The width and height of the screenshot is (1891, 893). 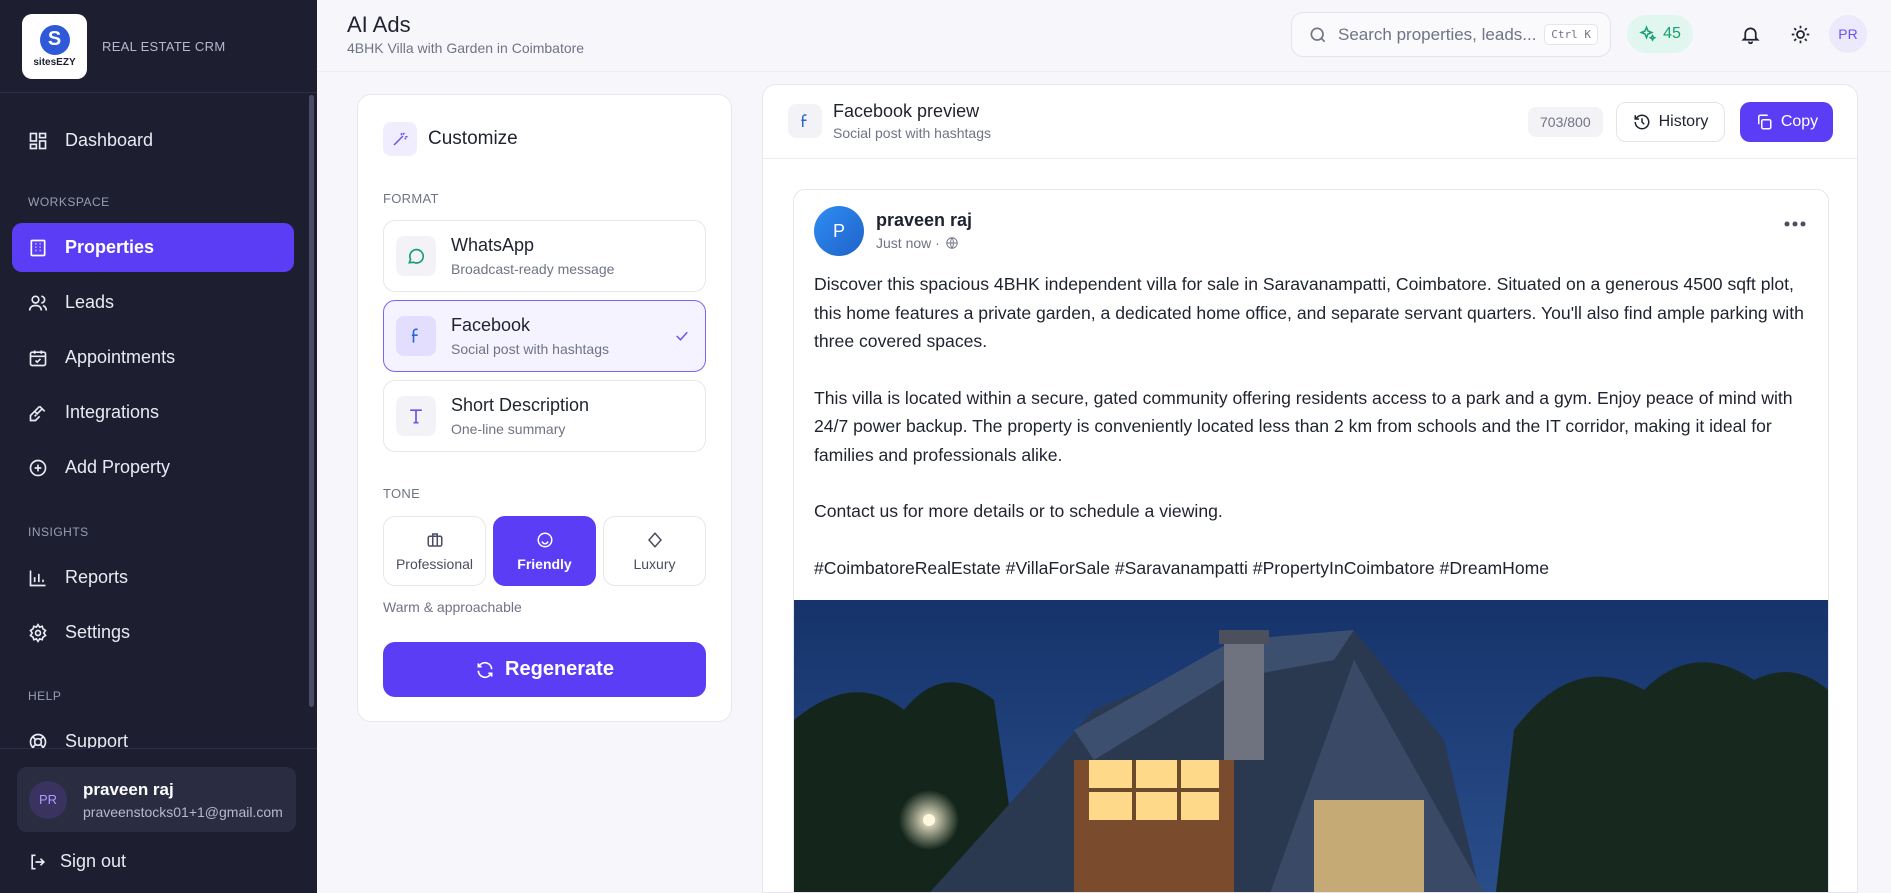 What do you see at coordinates (38, 861) in the screenshot?
I see `sign-out-icon` at bounding box center [38, 861].